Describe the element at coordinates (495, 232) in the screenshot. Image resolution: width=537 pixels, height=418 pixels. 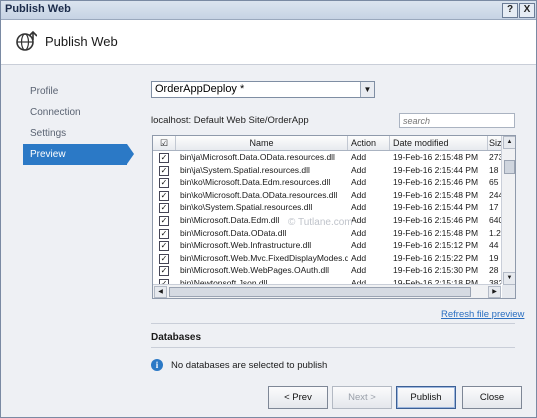
I see `file-size: 1.26` at that location.